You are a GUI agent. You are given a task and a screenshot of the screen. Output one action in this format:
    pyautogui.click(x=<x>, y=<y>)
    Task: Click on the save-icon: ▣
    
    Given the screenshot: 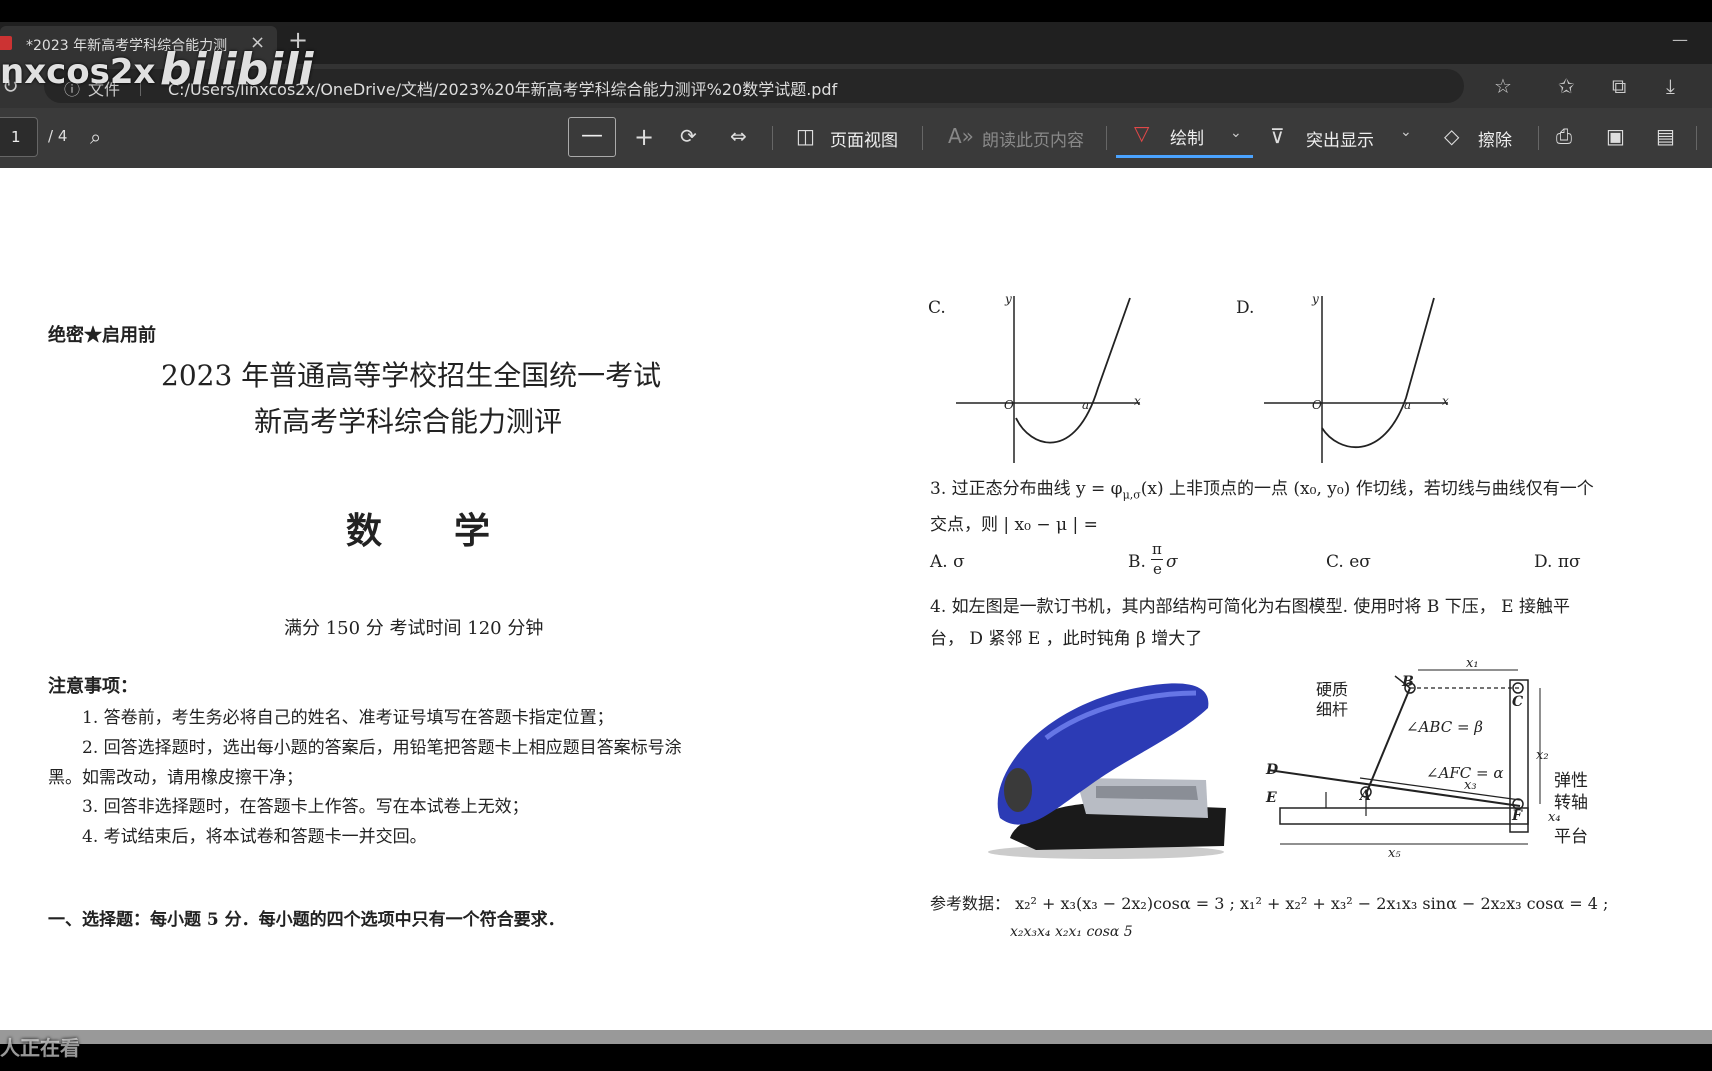 What is the action you would take?
    pyautogui.click(x=1615, y=136)
    